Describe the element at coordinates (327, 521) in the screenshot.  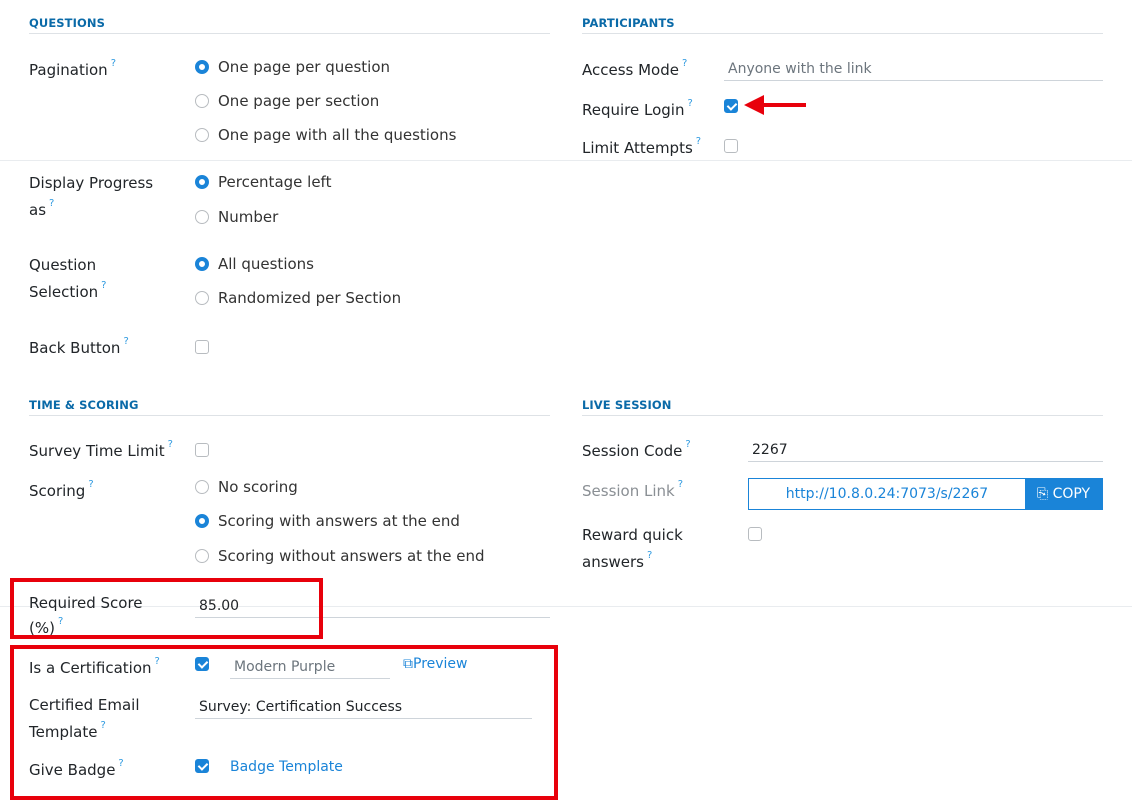
I see `radio-scoring-with-answers: Scoring with answers at the end` at that location.